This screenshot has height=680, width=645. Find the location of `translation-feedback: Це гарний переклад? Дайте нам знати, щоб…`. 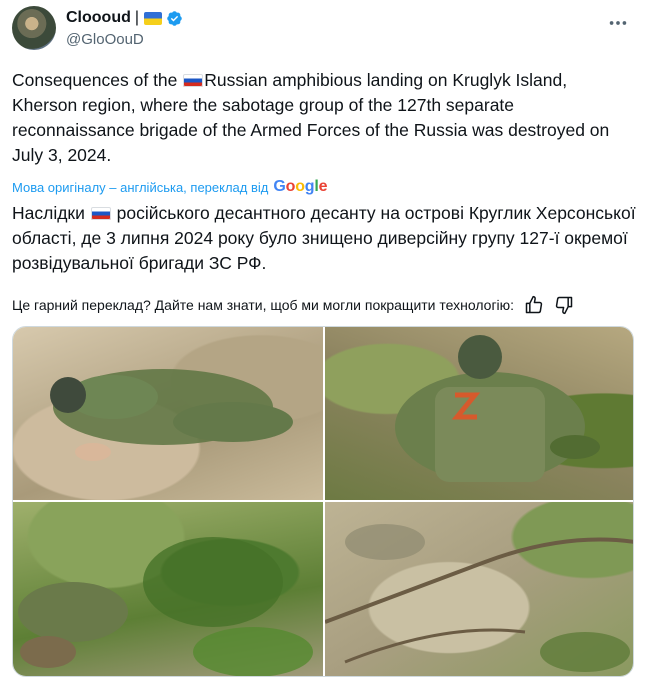

translation-feedback: Це гарний переклад? Дайте нам знати, щоб… is located at coordinates (324, 305).